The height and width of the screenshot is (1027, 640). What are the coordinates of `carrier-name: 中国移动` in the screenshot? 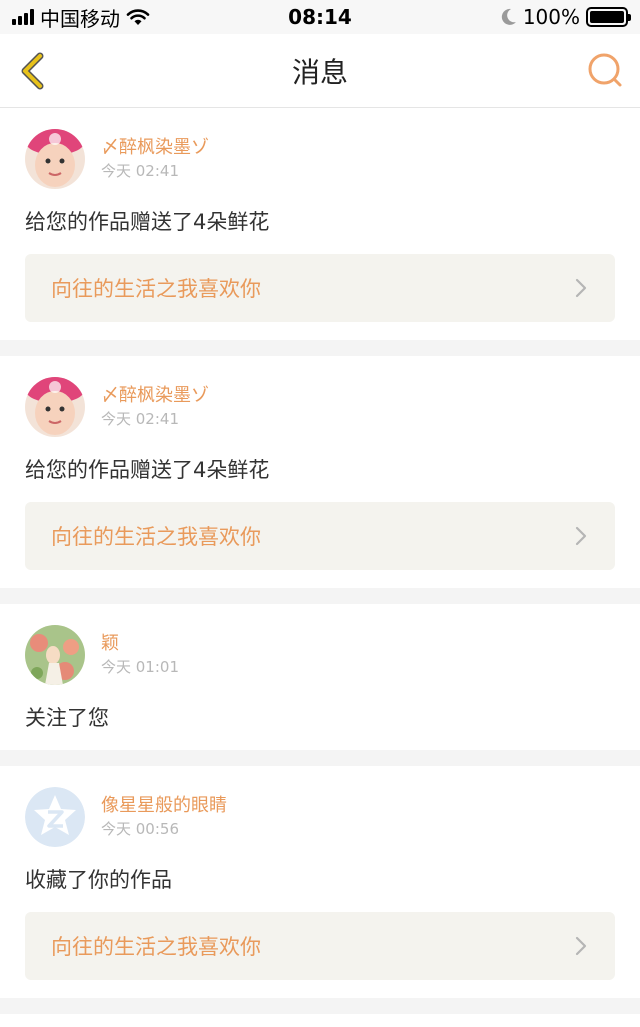 It's located at (80, 18).